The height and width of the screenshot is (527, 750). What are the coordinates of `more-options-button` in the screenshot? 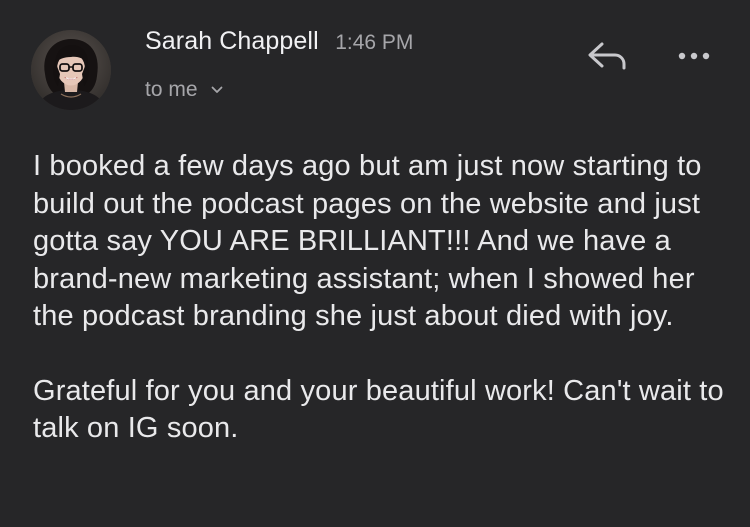 It's located at (694, 56).